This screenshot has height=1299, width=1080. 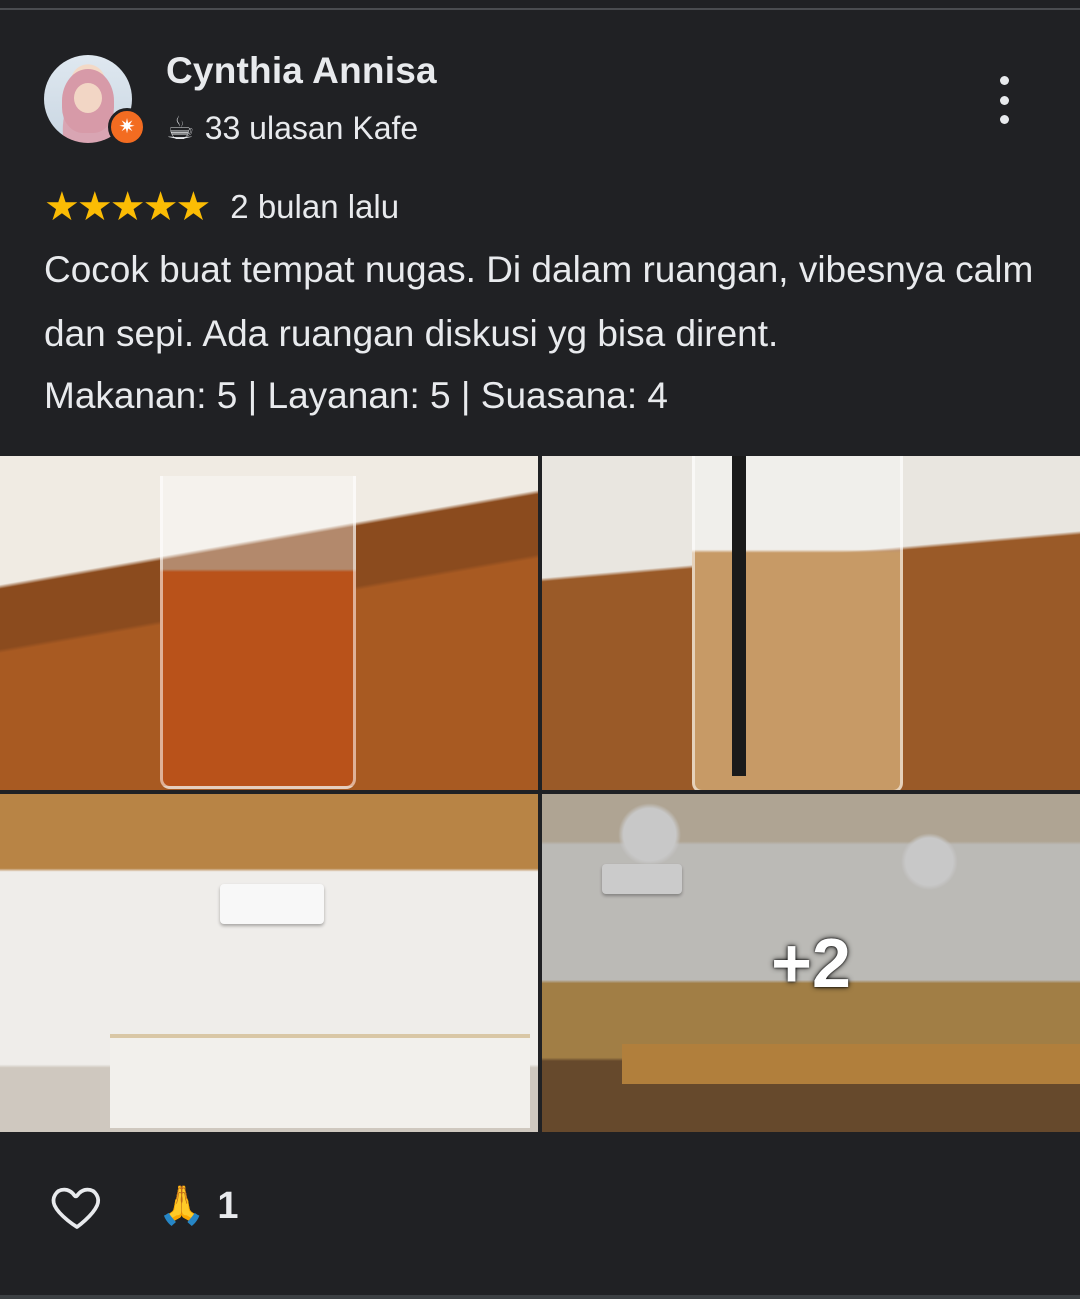 I want to click on reaction-summary: 🙏 1, so click(x=198, y=1206).